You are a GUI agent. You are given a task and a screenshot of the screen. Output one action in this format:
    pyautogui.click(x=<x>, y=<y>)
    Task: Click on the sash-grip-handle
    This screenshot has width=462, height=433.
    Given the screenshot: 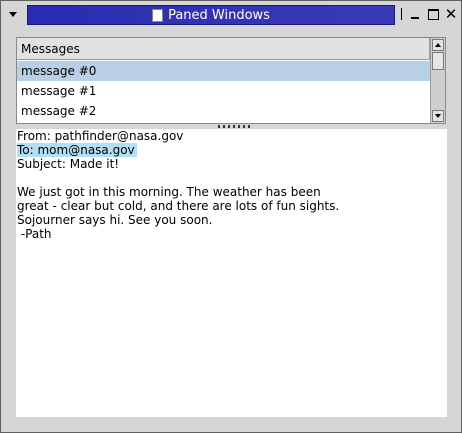 What is the action you would take?
    pyautogui.click(x=235, y=126)
    